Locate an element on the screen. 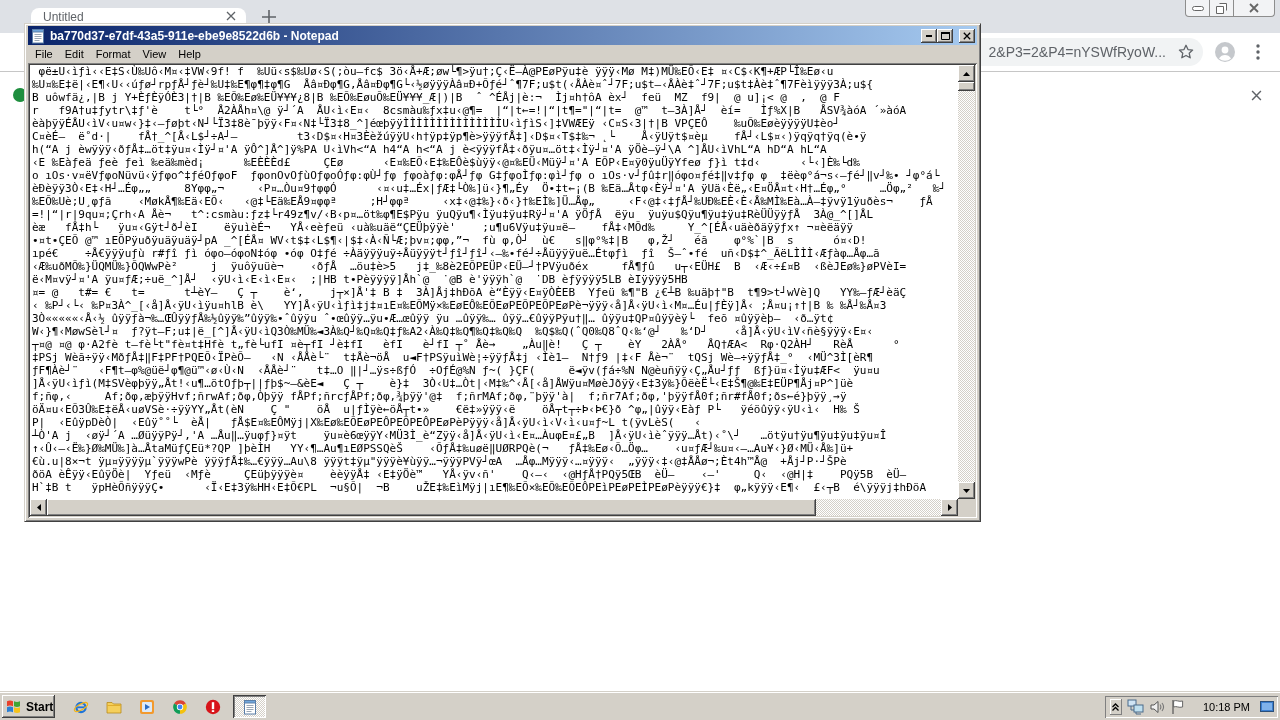 This screenshot has height=720, width=1280. clock-text: 10:18 PM is located at coordinates (1226, 706).